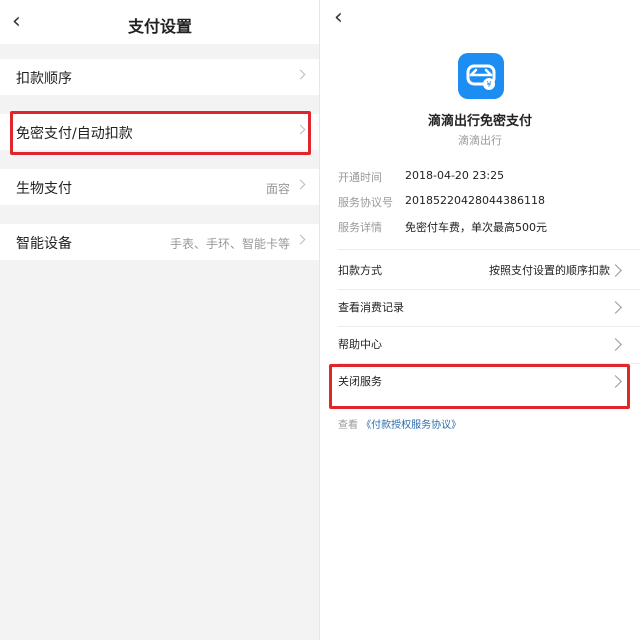 The image size is (640, 640). Describe the element at coordinates (476, 227) in the screenshot. I see `info-value-service-detail: 免密付车费，单次最高500元` at that location.